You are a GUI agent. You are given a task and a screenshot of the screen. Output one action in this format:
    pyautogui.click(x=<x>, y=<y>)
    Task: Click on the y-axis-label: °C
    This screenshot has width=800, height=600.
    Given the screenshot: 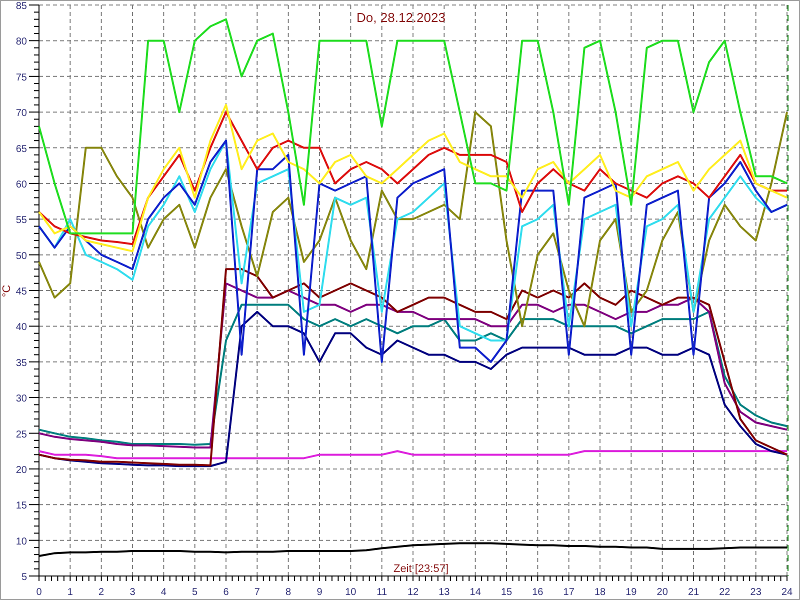 What is the action you would take?
    pyautogui.click(x=7, y=291)
    